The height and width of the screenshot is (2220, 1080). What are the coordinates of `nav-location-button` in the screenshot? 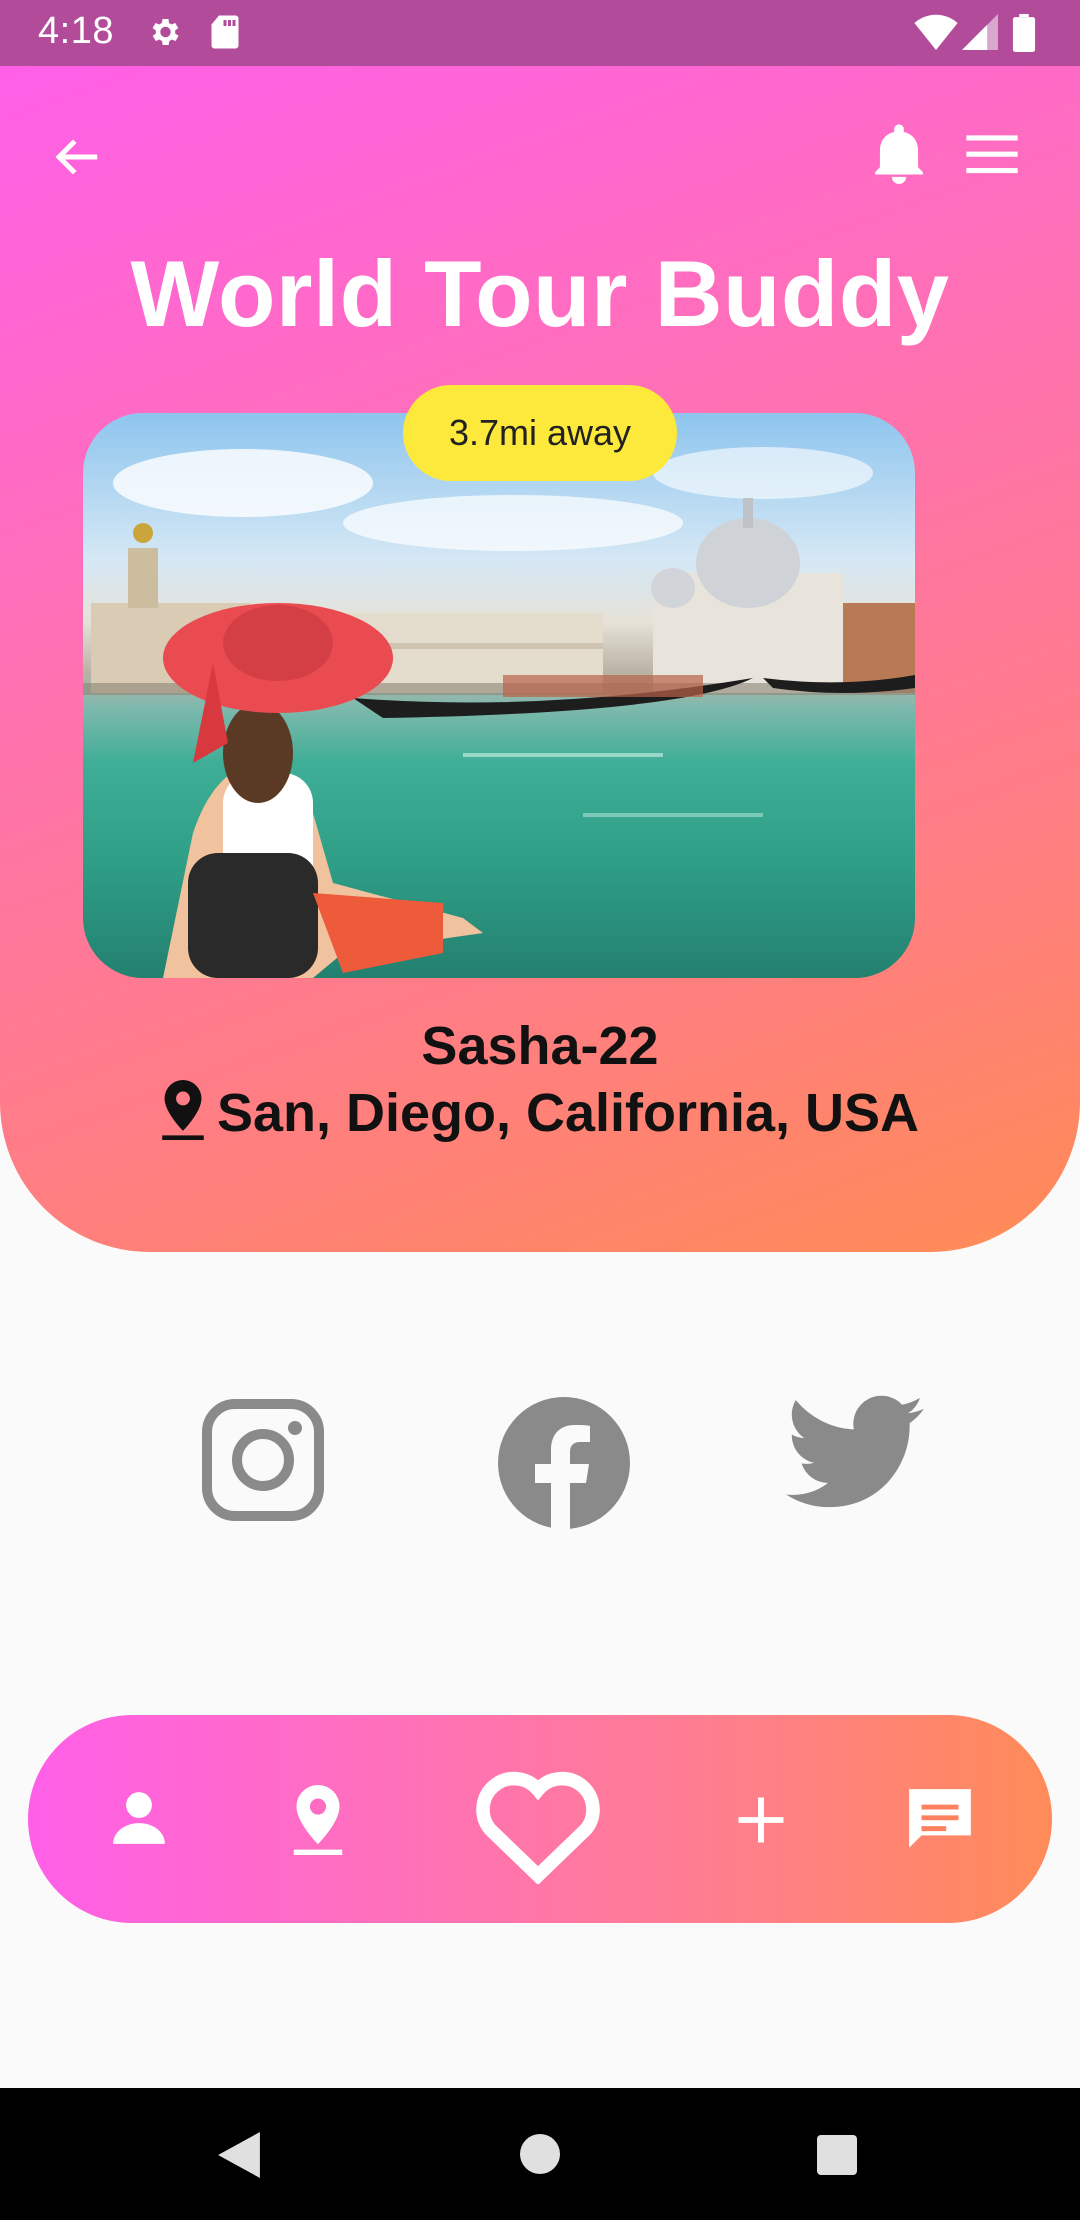 It's located at (318, 1822).